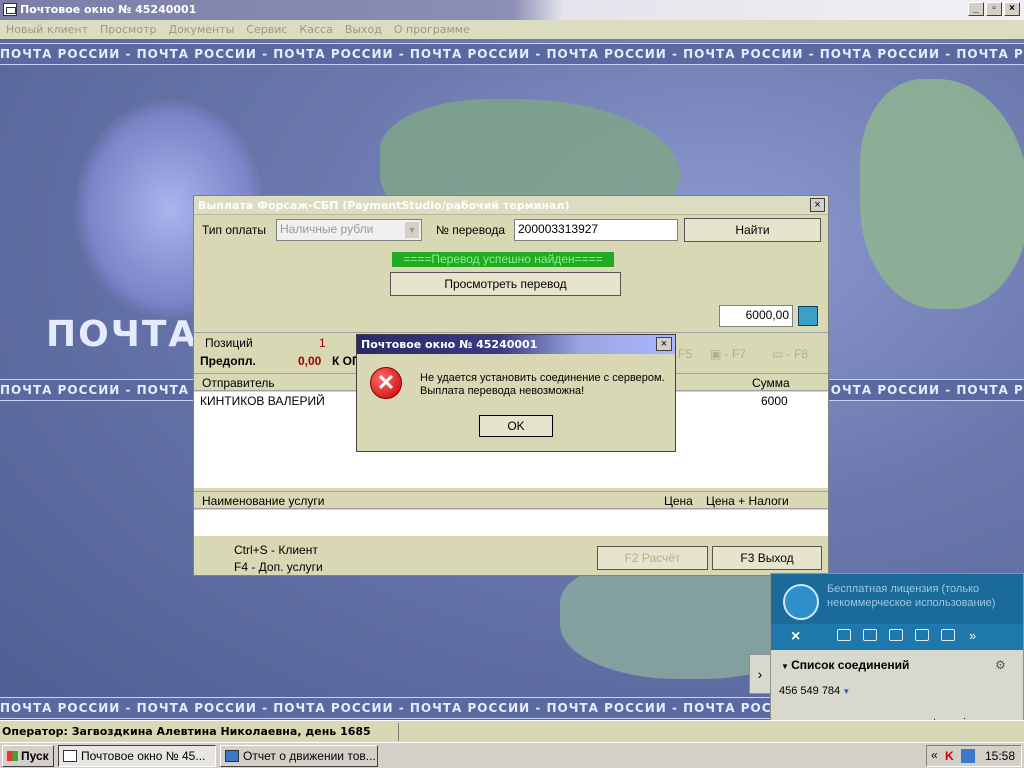 This screenshot has height=768, width=1024. What do you see at coordinates (652, 558) in the screenshot?
I see `calc-button: F2 Расчёт` at bounding box center [652, 558].